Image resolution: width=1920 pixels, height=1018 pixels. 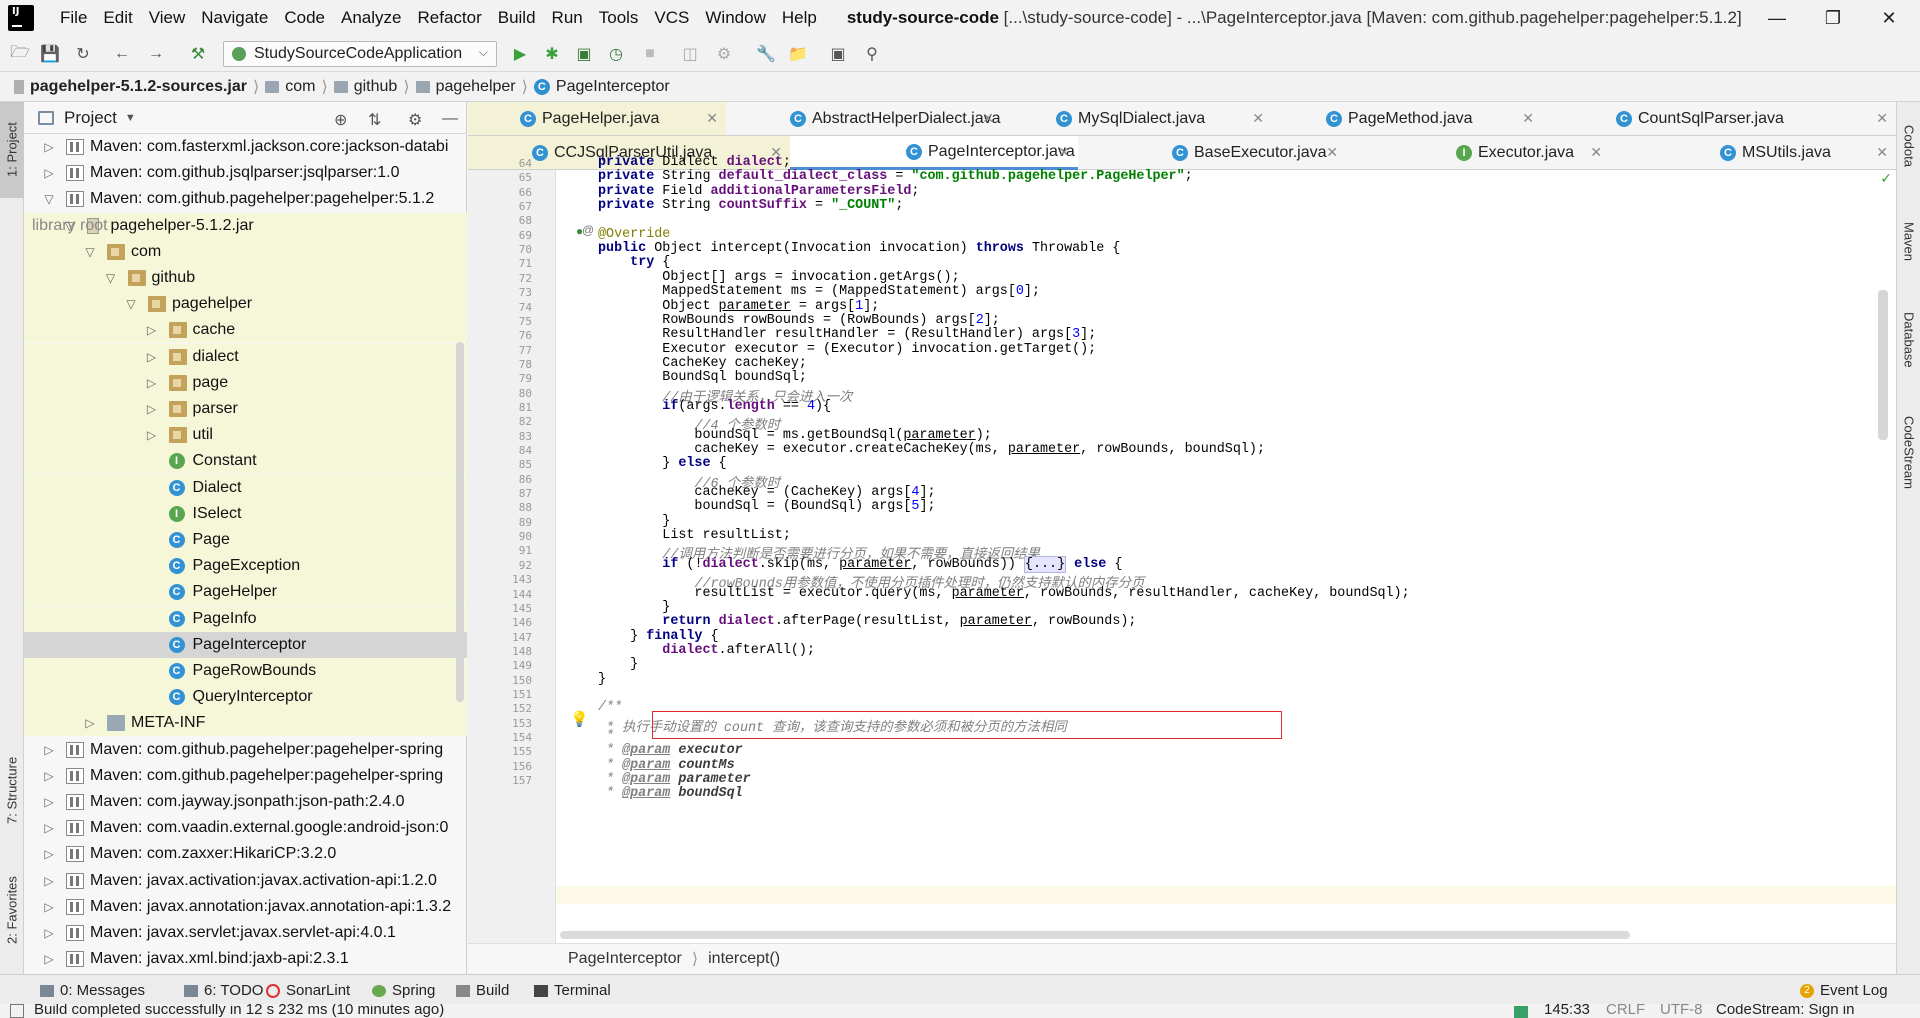 I want to click on code-line: try {, so click(x=634, y=262).